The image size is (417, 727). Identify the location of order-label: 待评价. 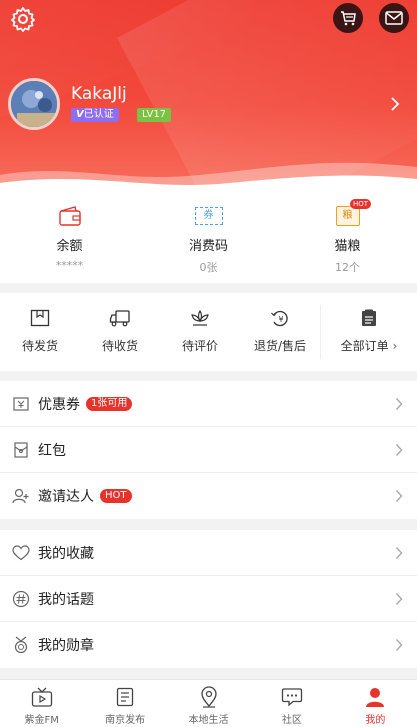
(199, 346).